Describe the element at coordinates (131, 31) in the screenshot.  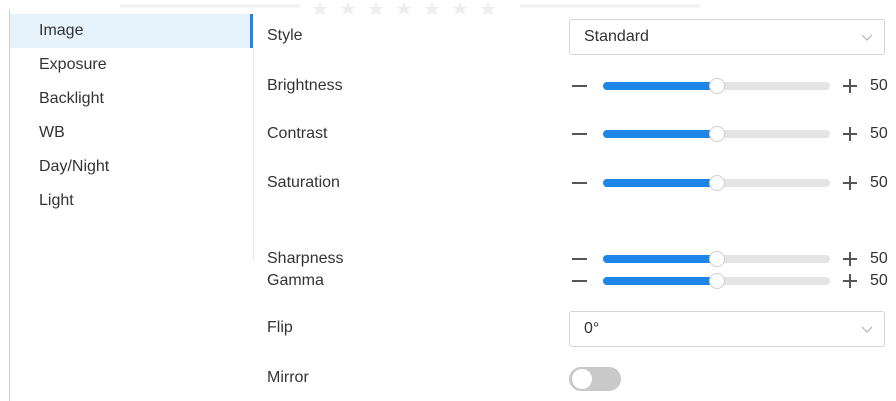
I see `menu-item-image: Image` at that location.